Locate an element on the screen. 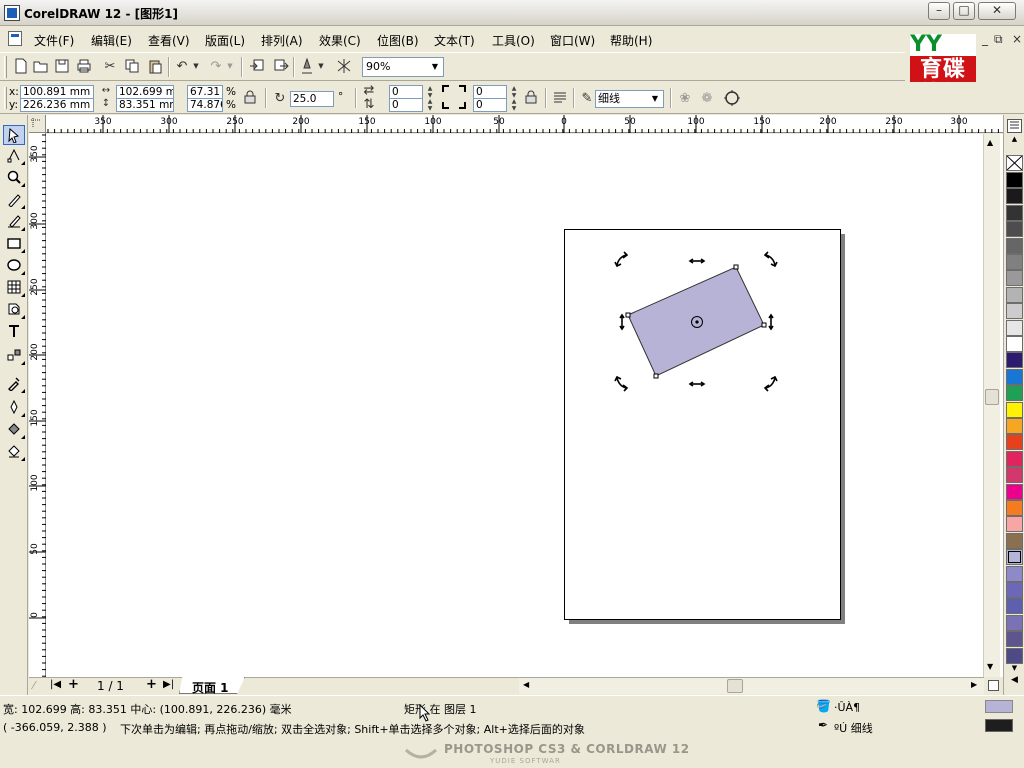 This screenshot has height=768, width=1024. rotation-angle-field: 25.0 is located at coordinates (312, 99).